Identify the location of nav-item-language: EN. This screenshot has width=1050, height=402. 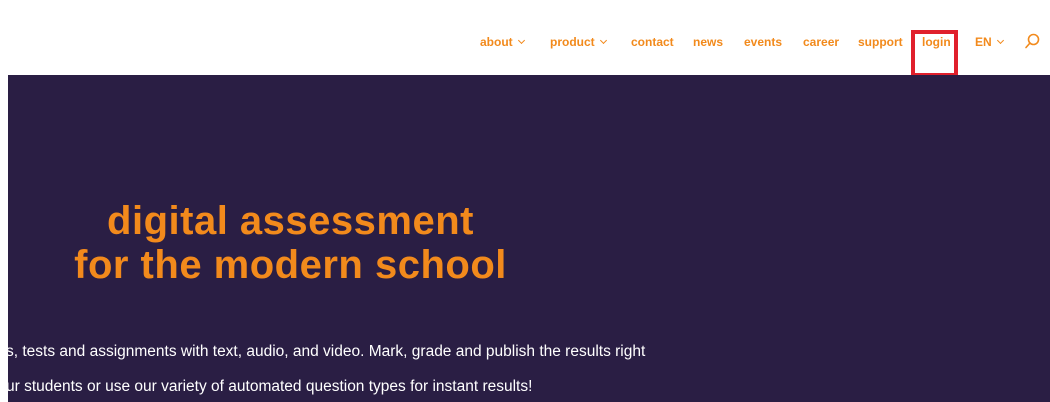
(989, 42).